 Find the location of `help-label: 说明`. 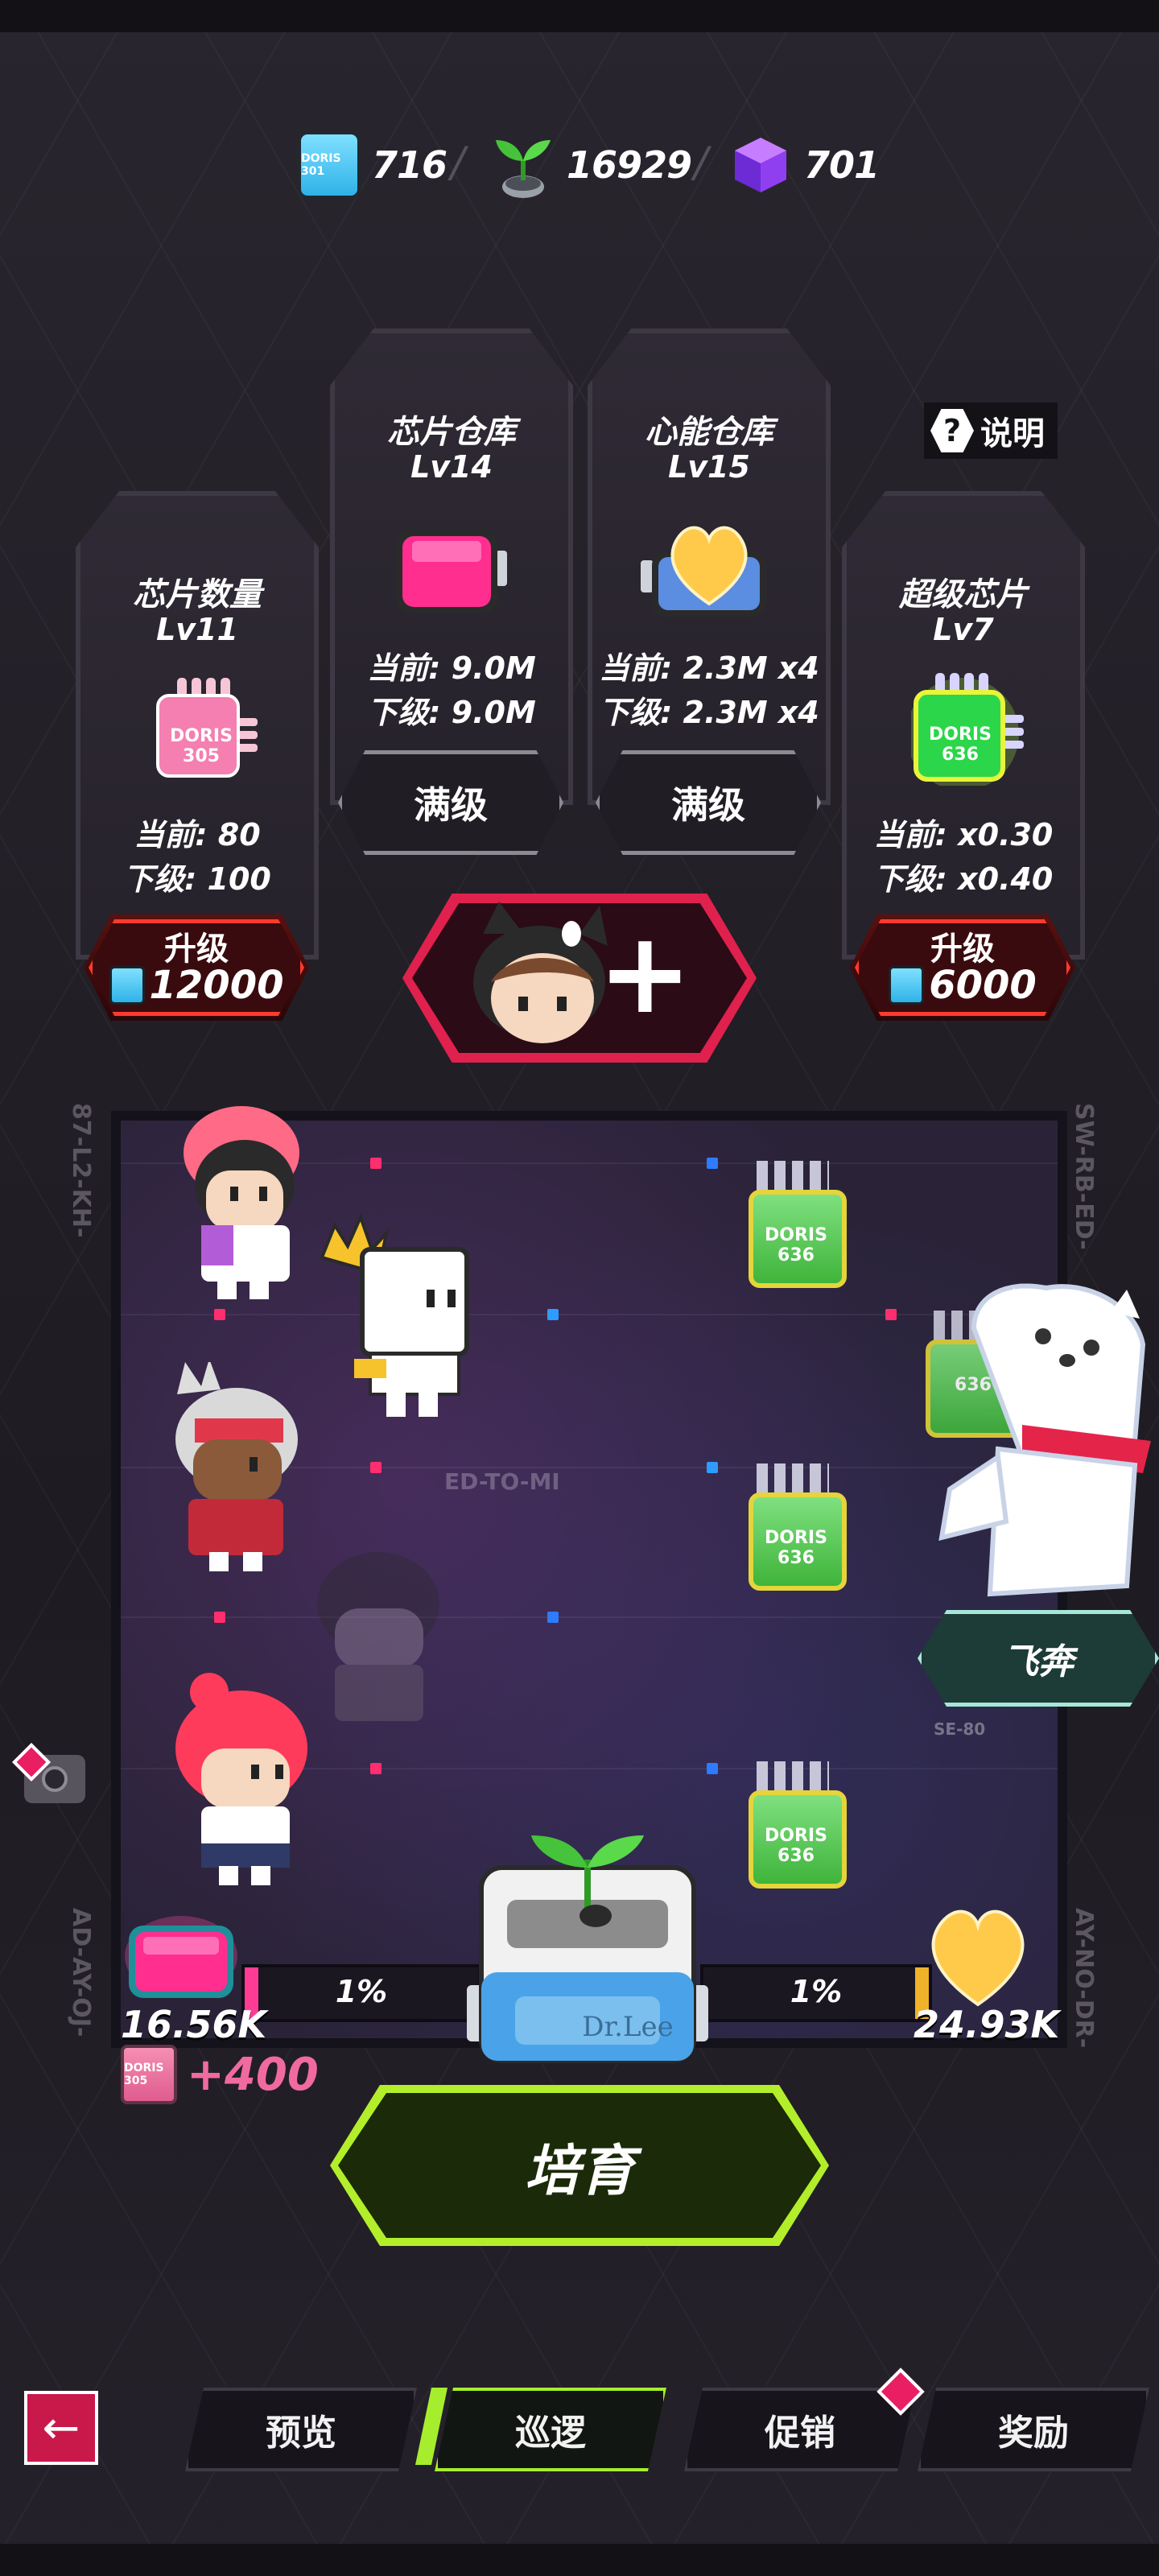

help-label: 说明 is located at coordinates (1012, 433).